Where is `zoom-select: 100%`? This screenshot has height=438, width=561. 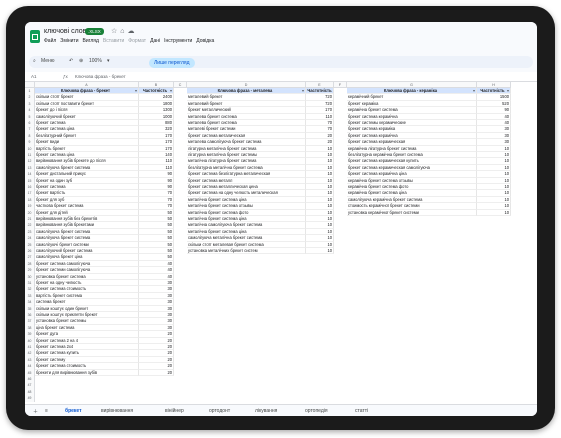
zoom-select: 100% is located at coordinates (95, 61).